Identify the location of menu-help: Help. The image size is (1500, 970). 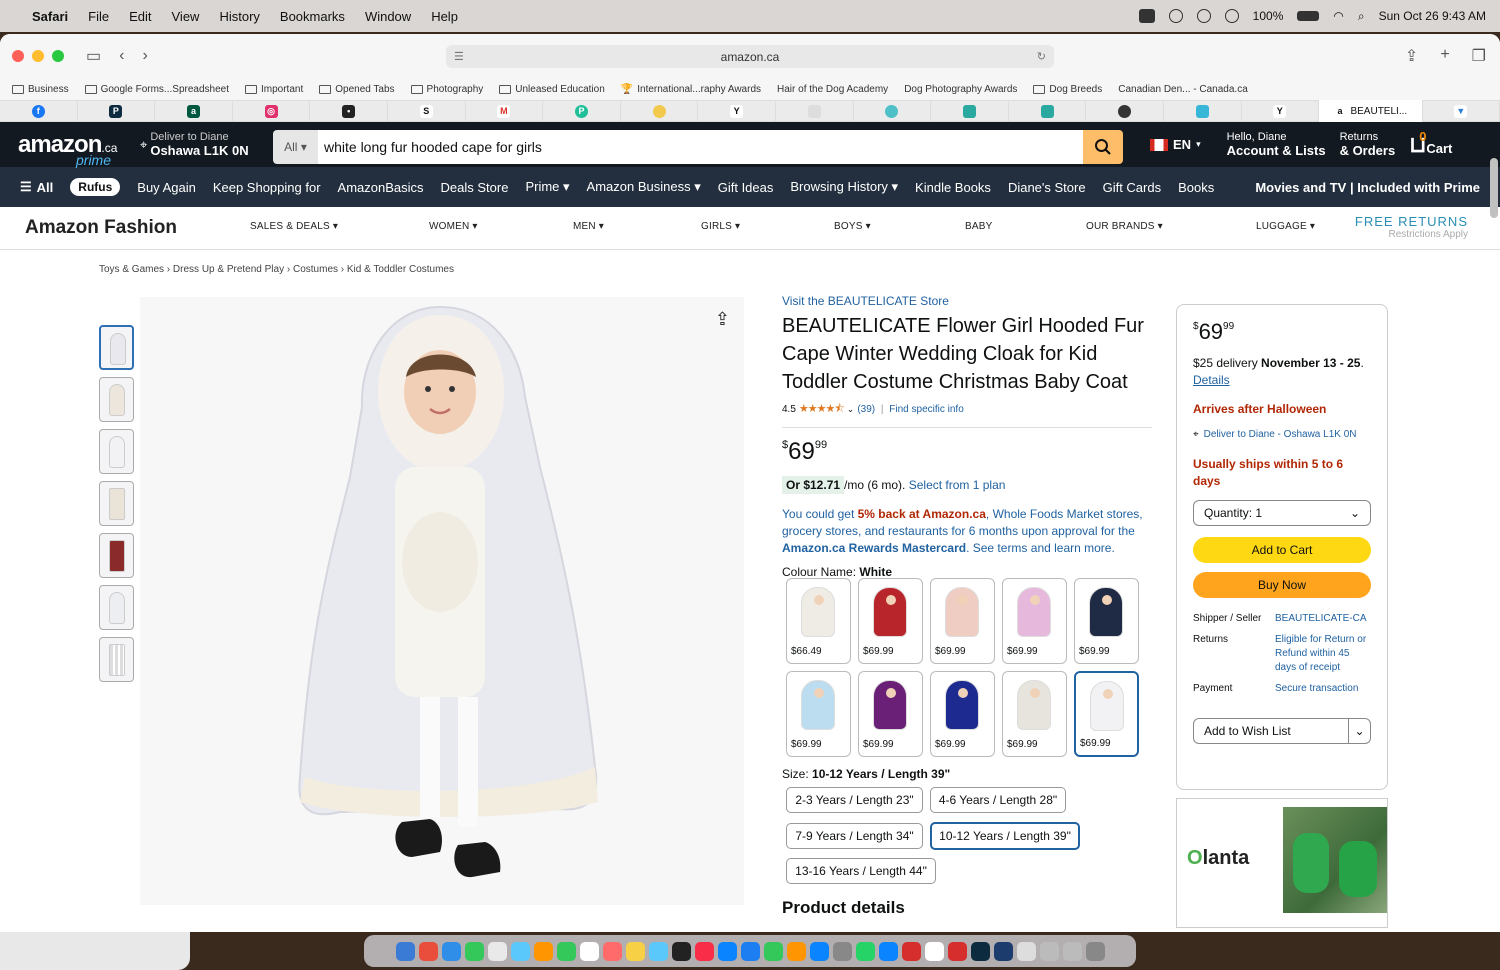
(444, 16).